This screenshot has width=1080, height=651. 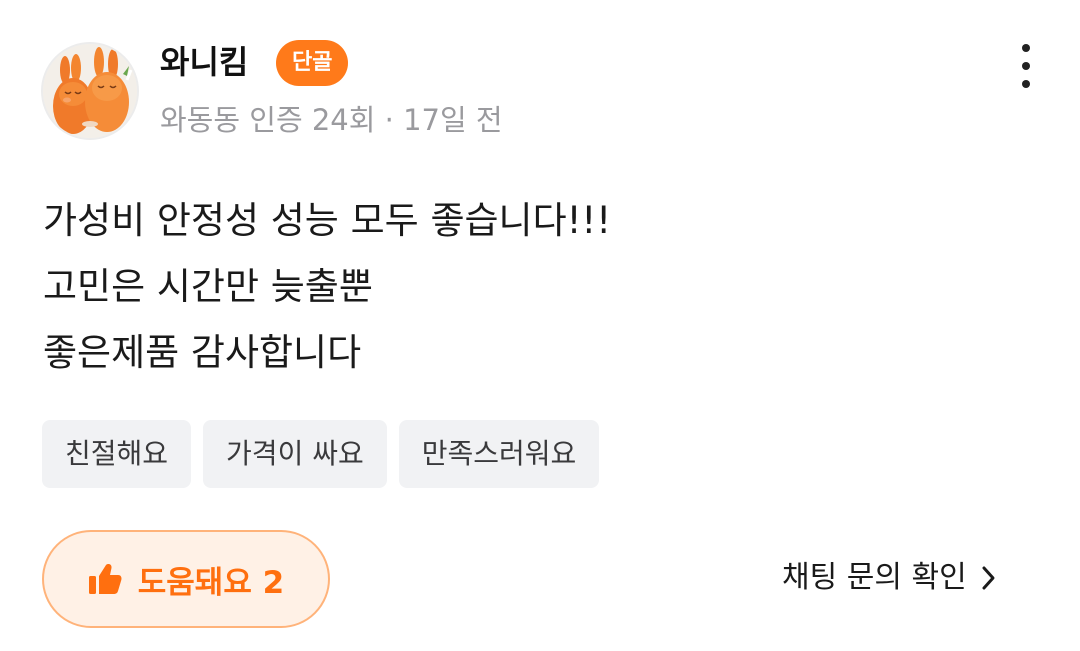 I want to click on review-tags: 친절해요 가격이 싸요 만족스러워요, so click(x=321, y=454).